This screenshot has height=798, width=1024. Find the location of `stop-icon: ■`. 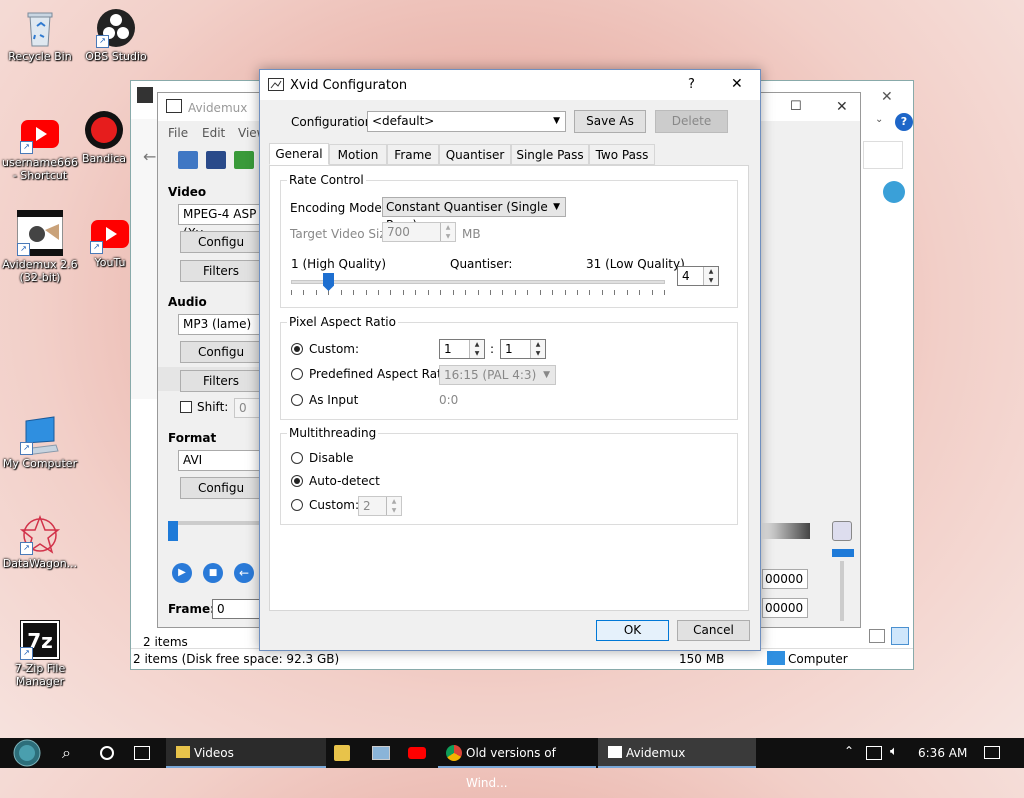

stop-icon: ■ is located at coordinates (213, 573).